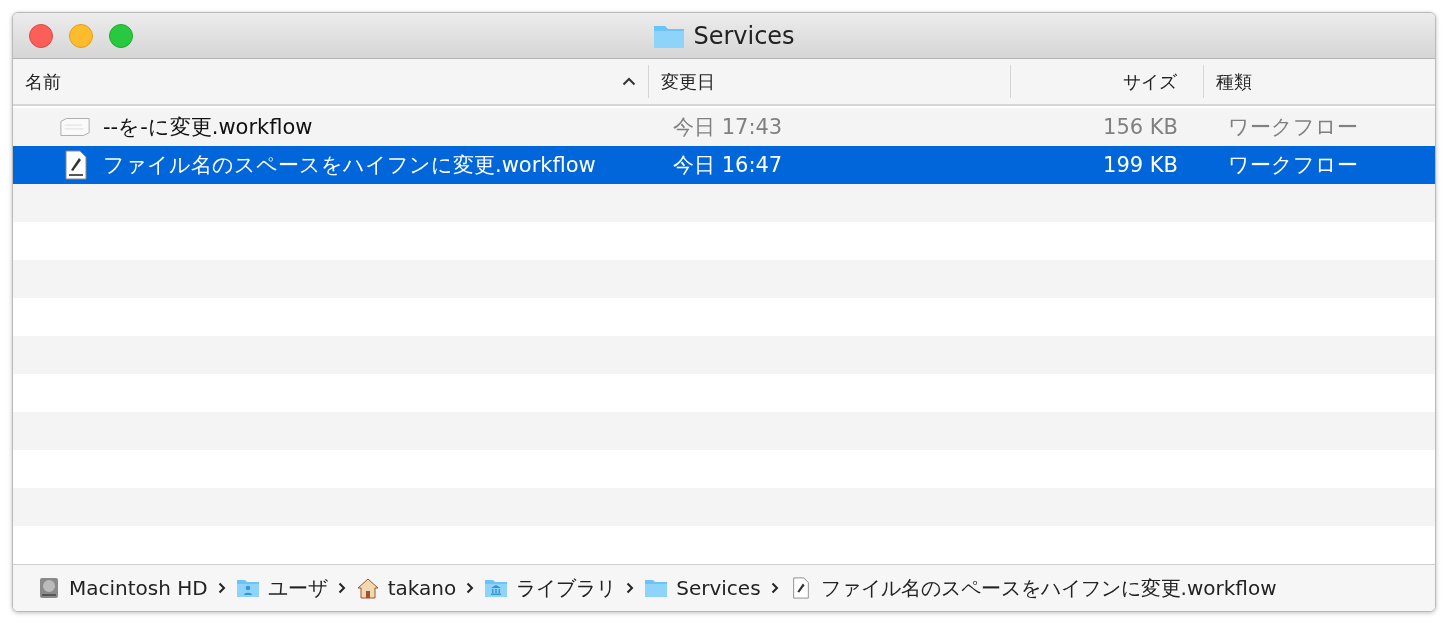  What do you see at coordinates (349, 165) in the screenshot?
I see `file-name: ファイル名のスペースをハイフンに変更.workflow` at bounding box center [349, 165].